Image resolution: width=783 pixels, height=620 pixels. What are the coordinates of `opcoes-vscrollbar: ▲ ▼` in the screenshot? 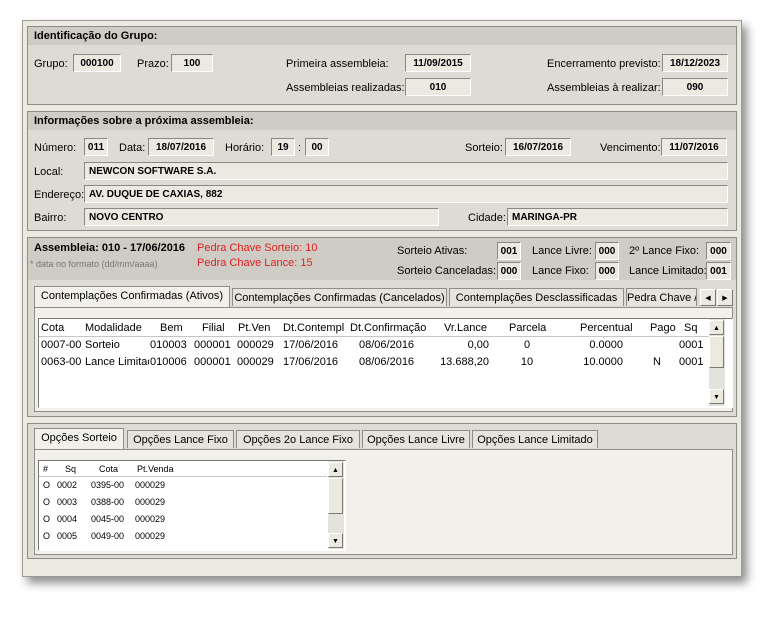 It's located at (336, 505).